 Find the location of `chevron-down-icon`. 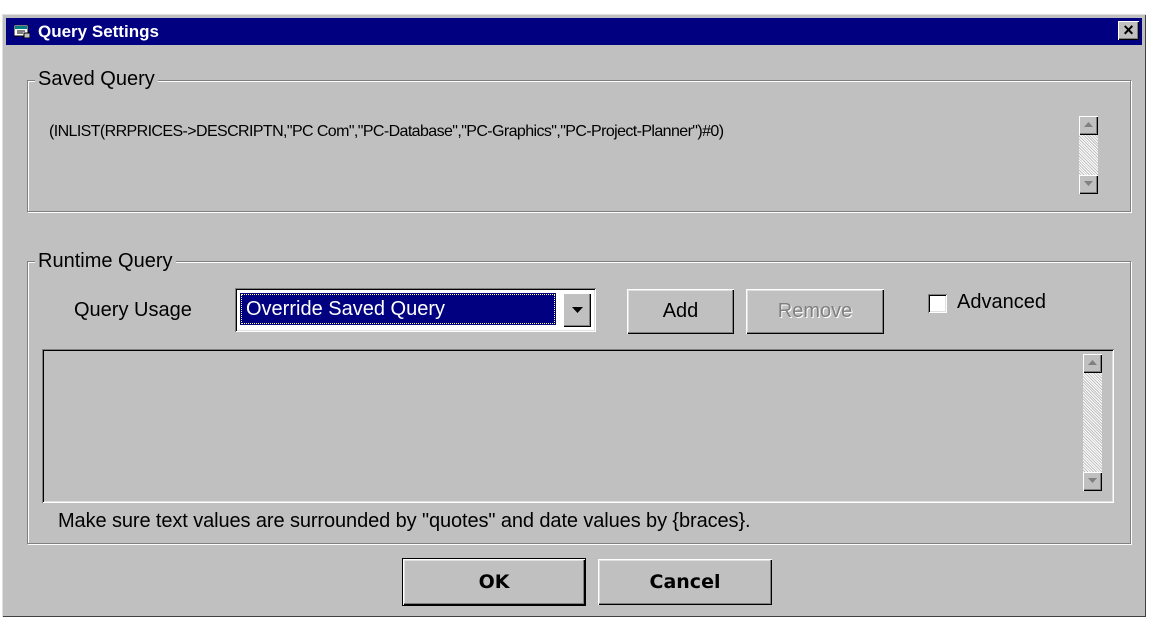

chevron-down-icon is located at coordinates (577, 310).